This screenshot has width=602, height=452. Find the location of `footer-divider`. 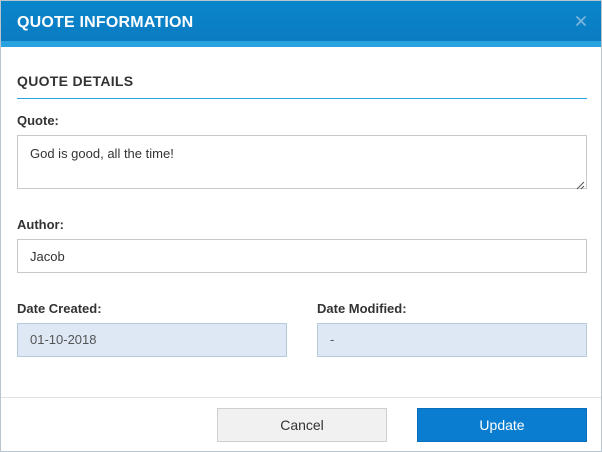

footer-divider is located at coordinates (301, 397).